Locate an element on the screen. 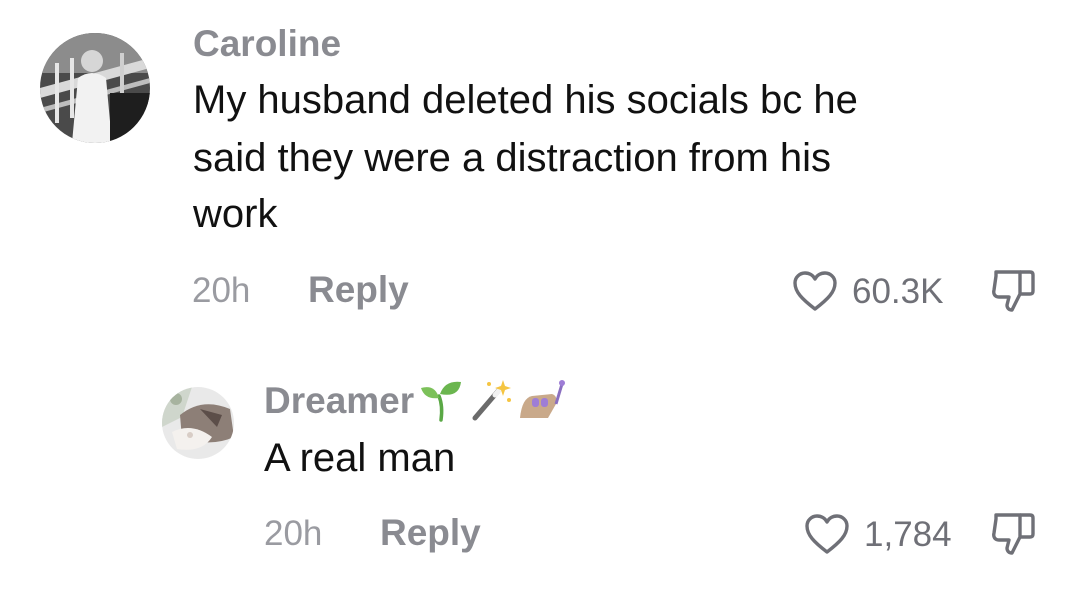  comment-username: Caroline is located at coordinates (267, 43).